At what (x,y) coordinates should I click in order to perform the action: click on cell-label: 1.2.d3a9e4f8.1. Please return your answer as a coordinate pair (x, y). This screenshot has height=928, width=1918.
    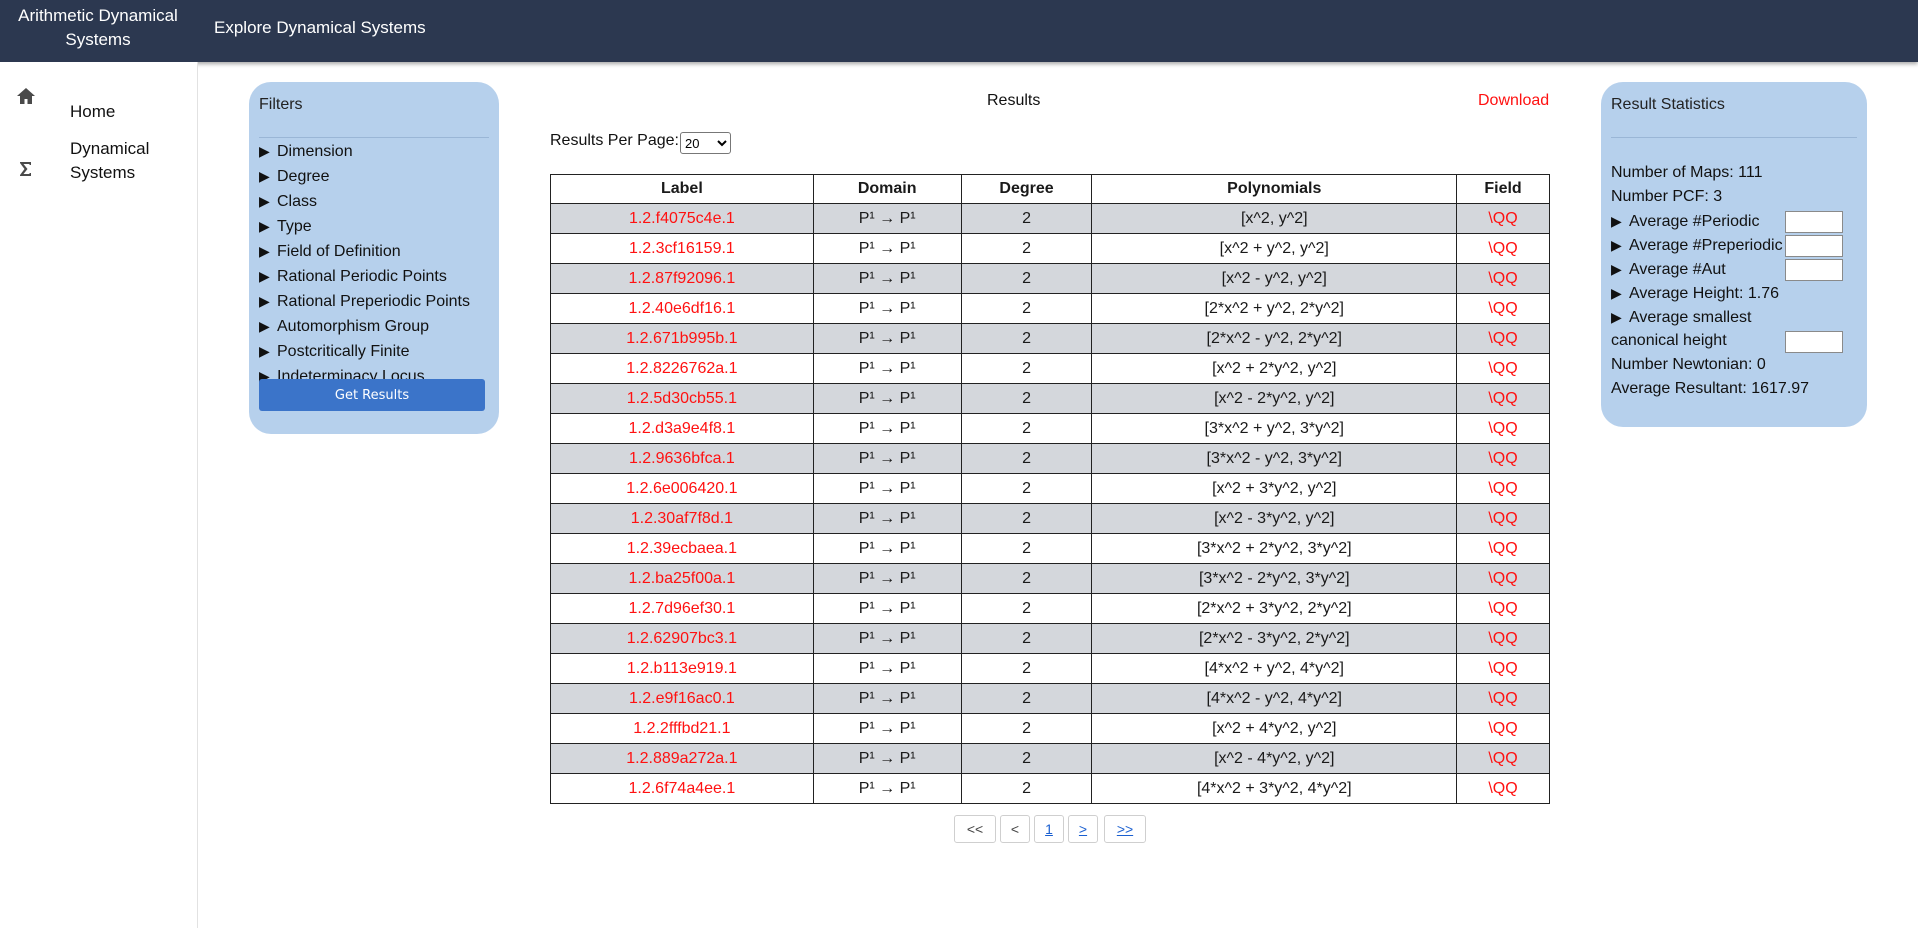
    Looking at the image, I should click on (682, 428).